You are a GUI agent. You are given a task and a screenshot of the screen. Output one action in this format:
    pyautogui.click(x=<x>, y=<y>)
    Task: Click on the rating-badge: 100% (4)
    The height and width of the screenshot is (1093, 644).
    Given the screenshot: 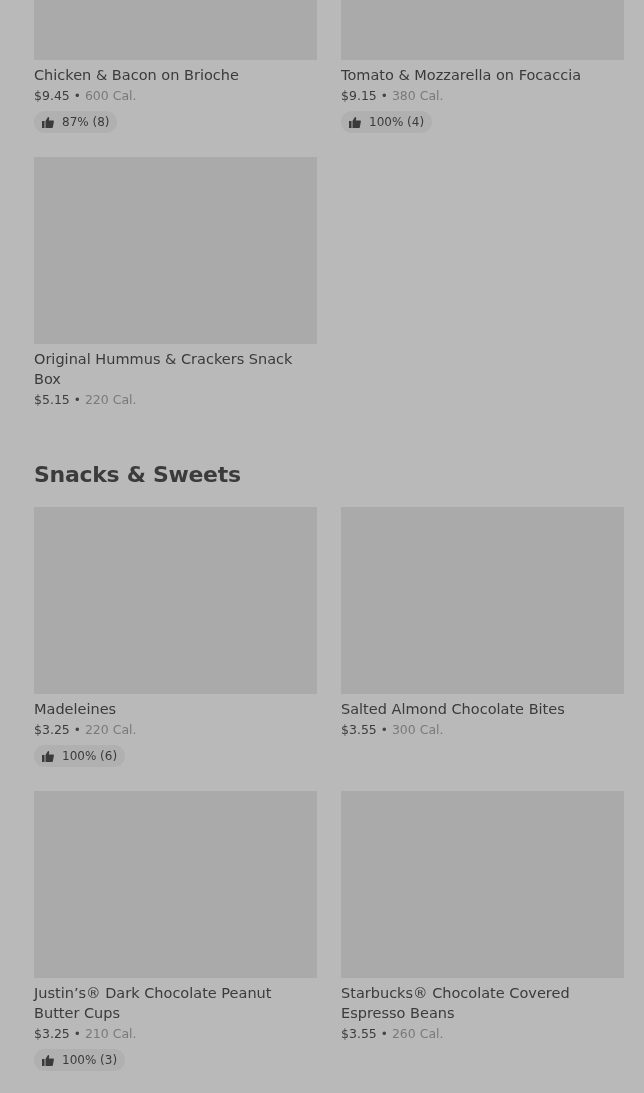 What is the action you would take?
    pyautogui.click(x=387, y=122)
    